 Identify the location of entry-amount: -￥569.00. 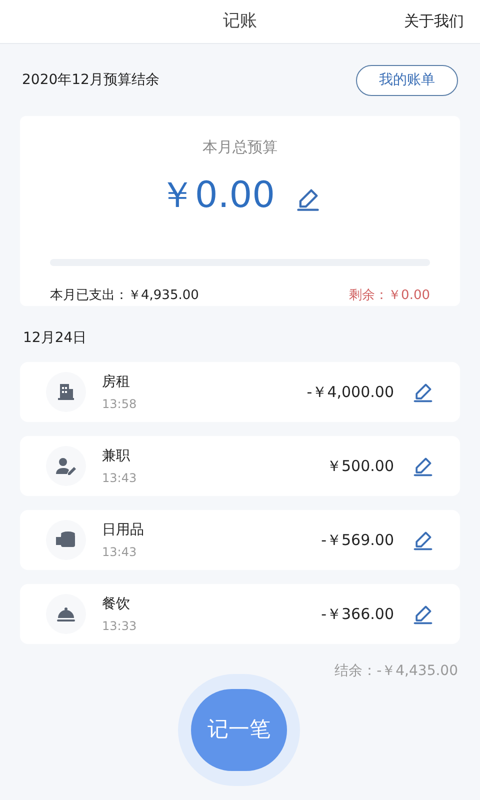
(357, 540).